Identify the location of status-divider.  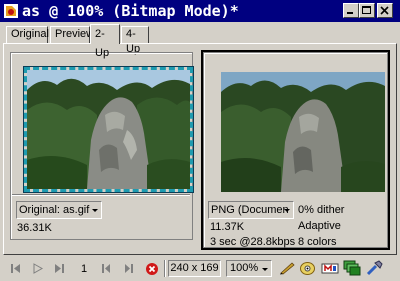
(165, 268).